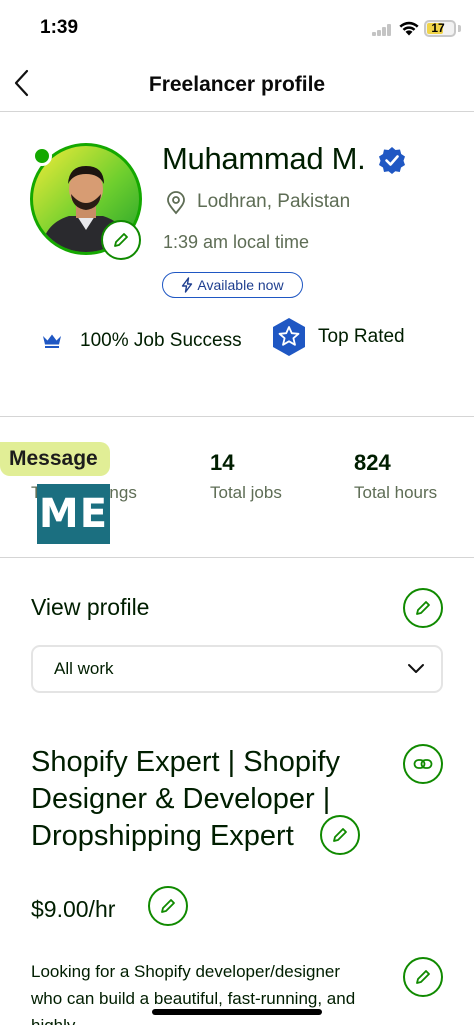 The height and width of the screenshot is (1025, 474). I want to click on wifi-icon, so click(409, 28).